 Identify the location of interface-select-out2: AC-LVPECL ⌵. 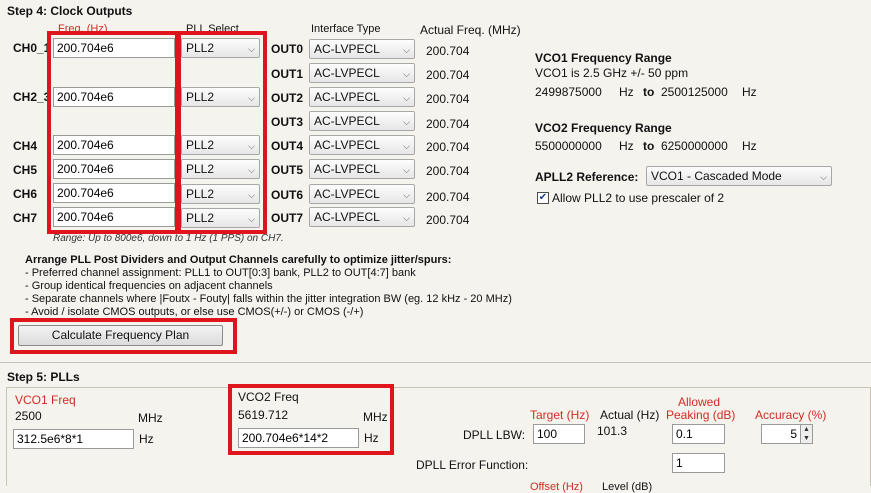
(362, 97).